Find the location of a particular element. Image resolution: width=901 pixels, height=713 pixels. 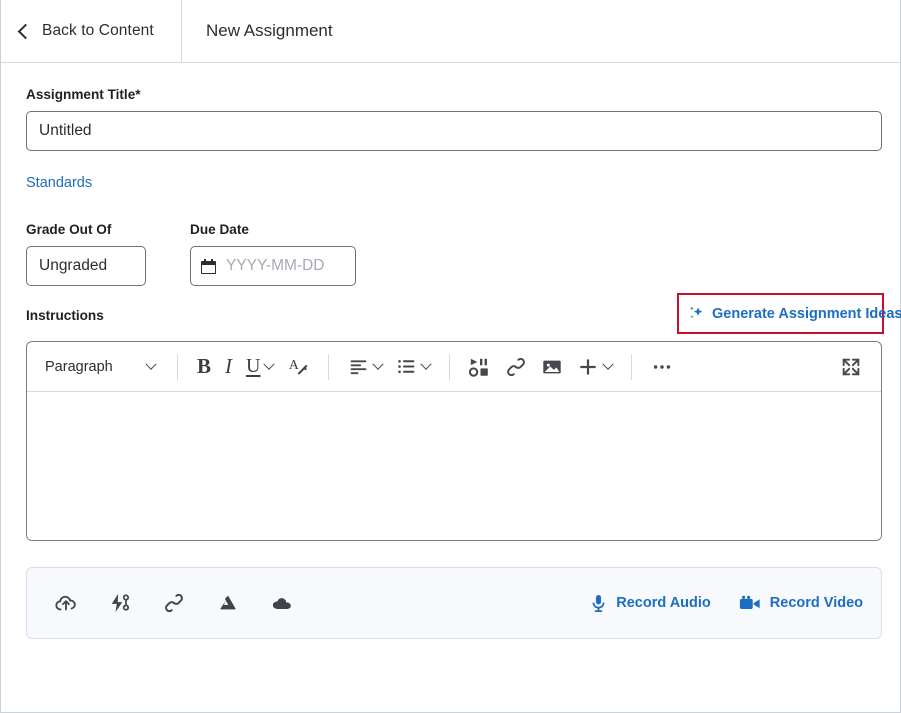

record-video-button: Record Video is located at coordinates (801, 603).